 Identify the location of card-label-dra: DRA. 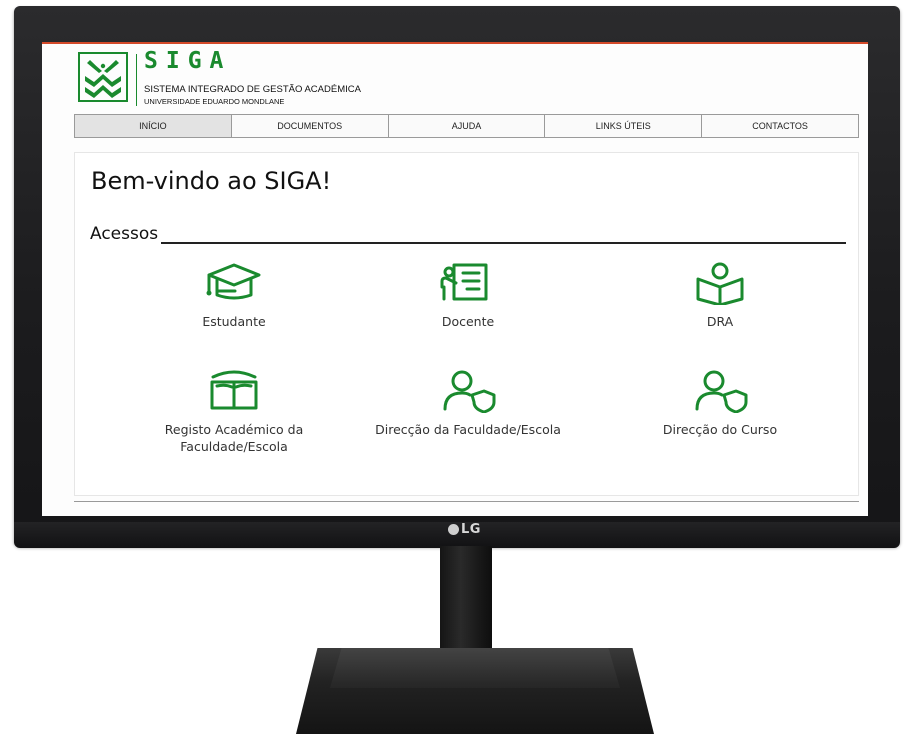
(720, 321).